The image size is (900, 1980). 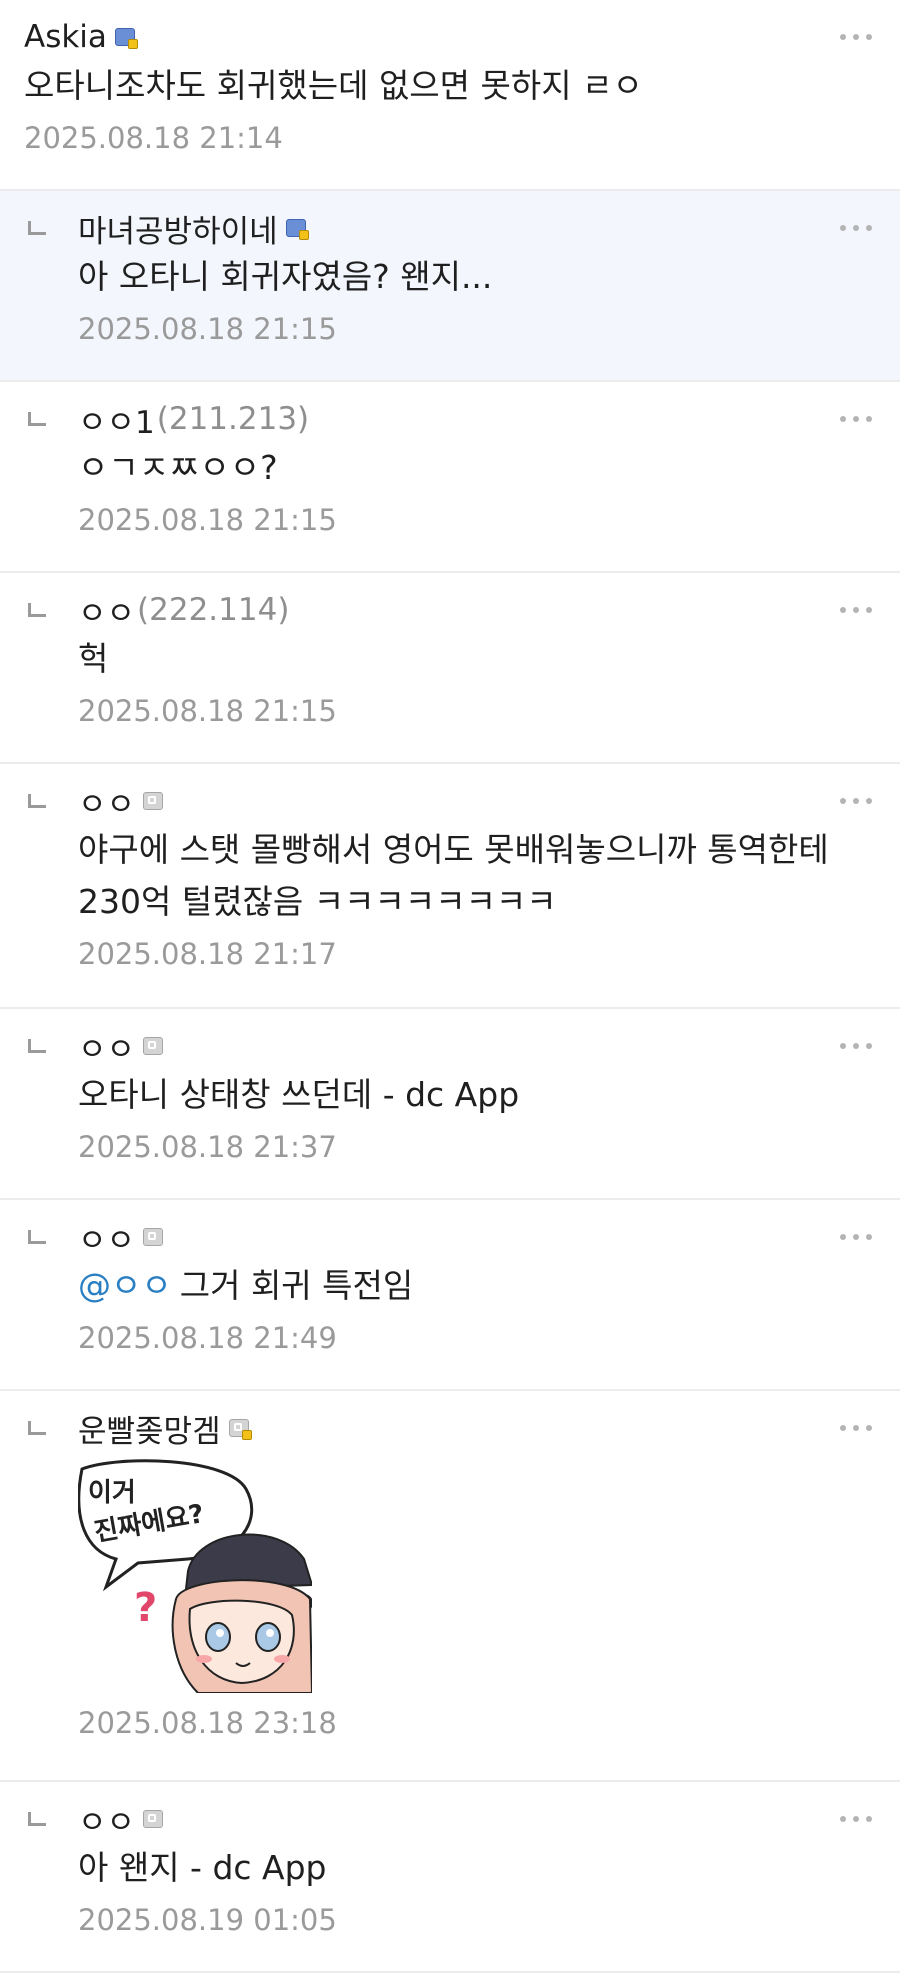 I want to click on reply-item: ㅇㅇ 오타니 상태창 쓰던데 - dc App 2025.08.18 21:37, so click(x=450, y=1104).